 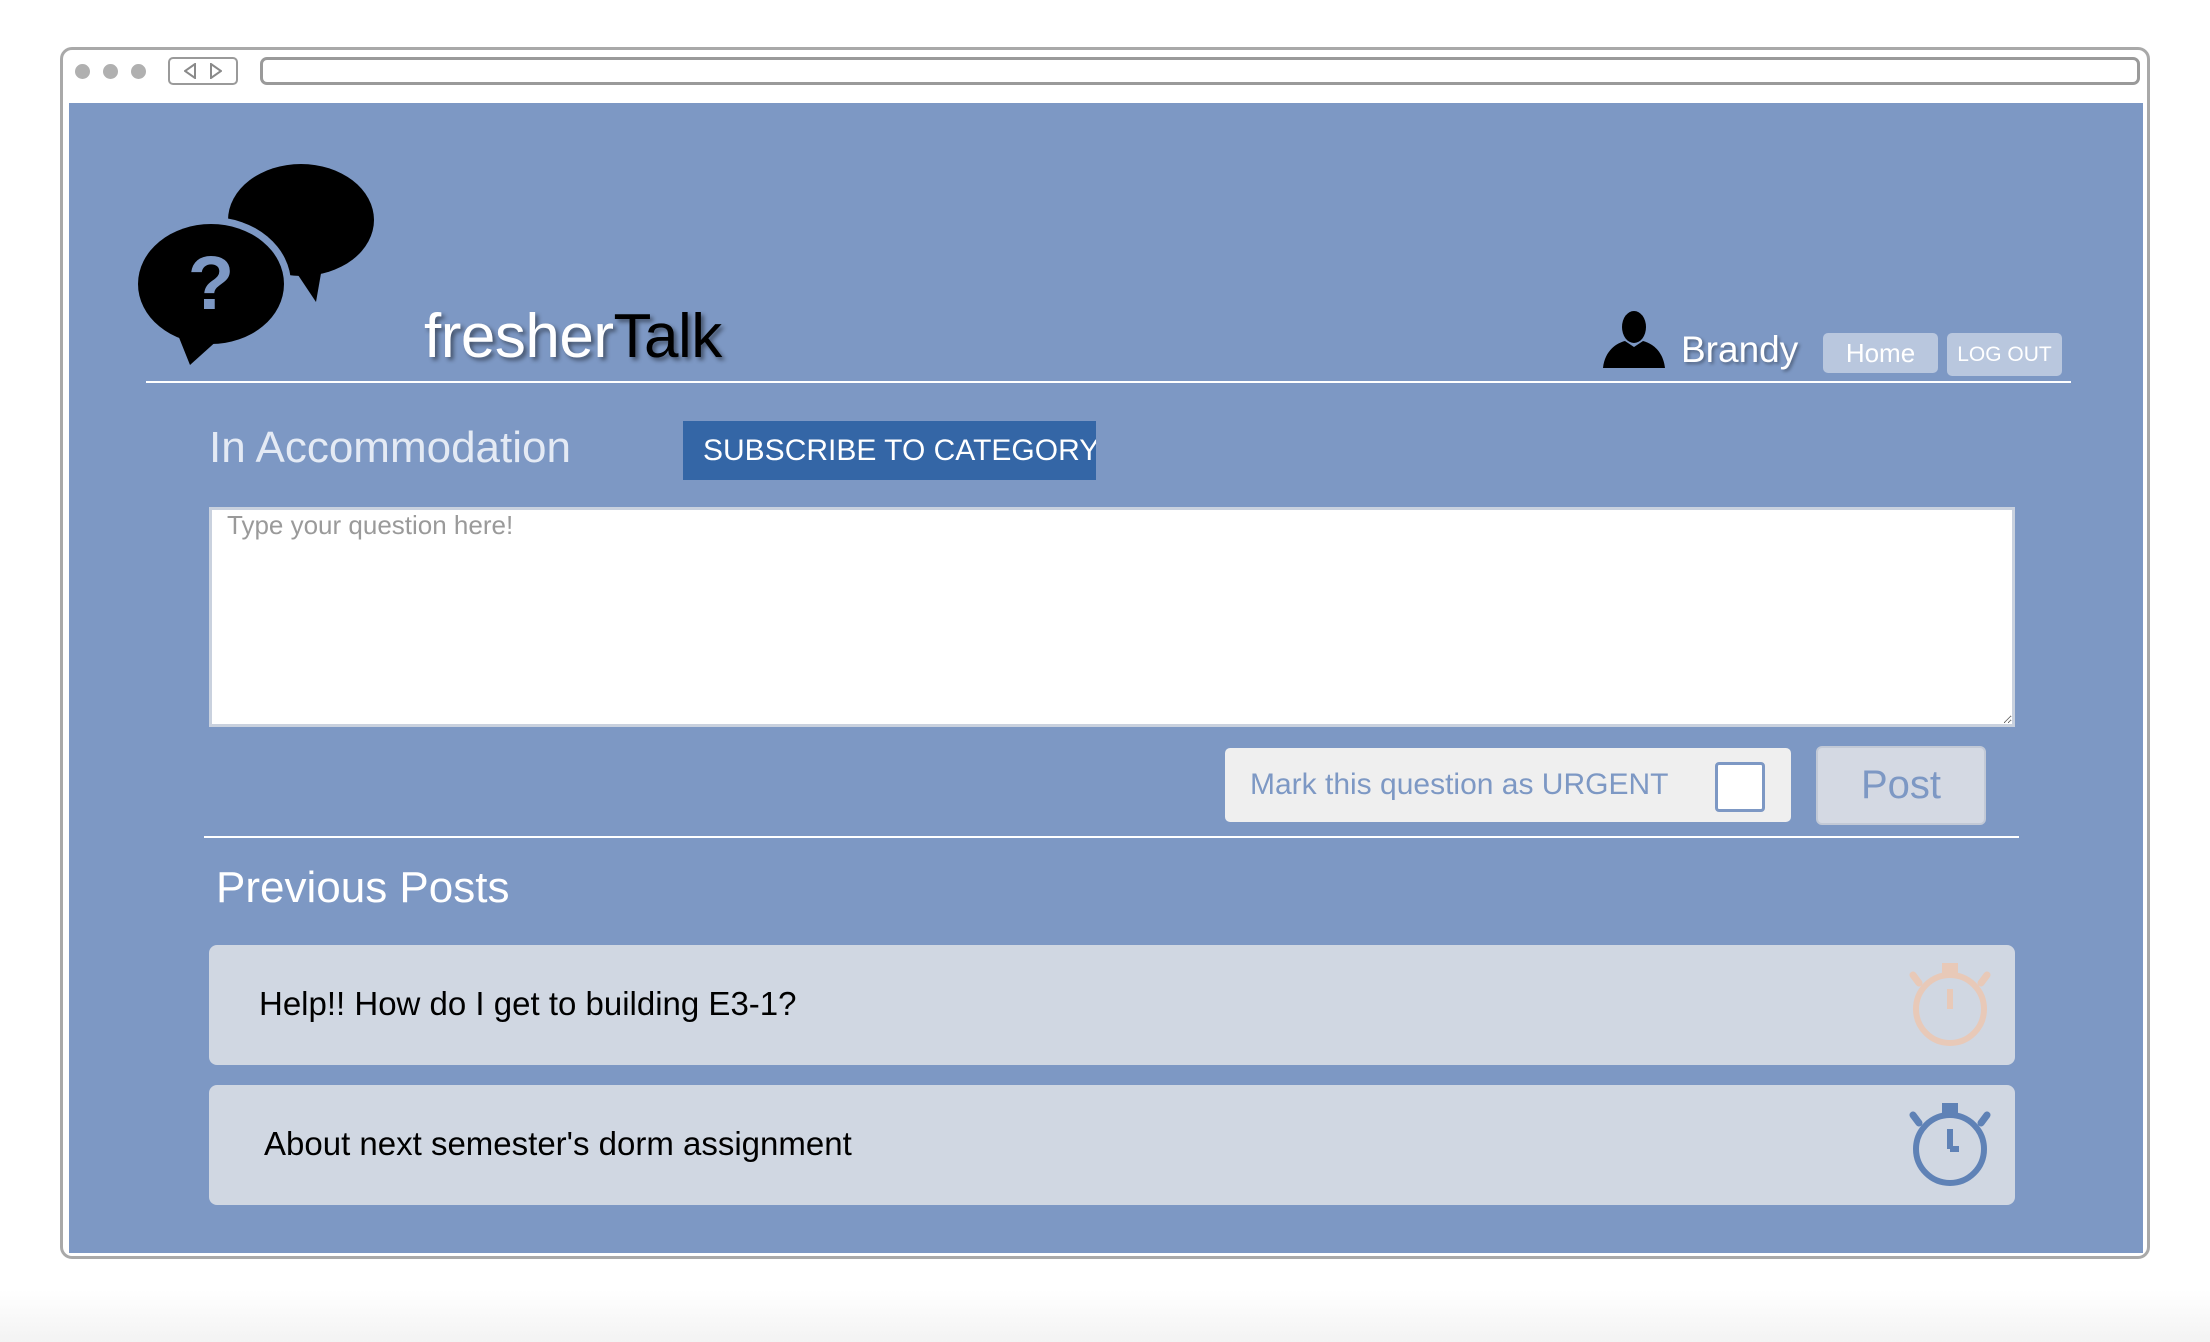 What do you see at coordinates (203, 71) in the screenshot?
I see `browser-nav-arrows` at bounding box center [203, 71].